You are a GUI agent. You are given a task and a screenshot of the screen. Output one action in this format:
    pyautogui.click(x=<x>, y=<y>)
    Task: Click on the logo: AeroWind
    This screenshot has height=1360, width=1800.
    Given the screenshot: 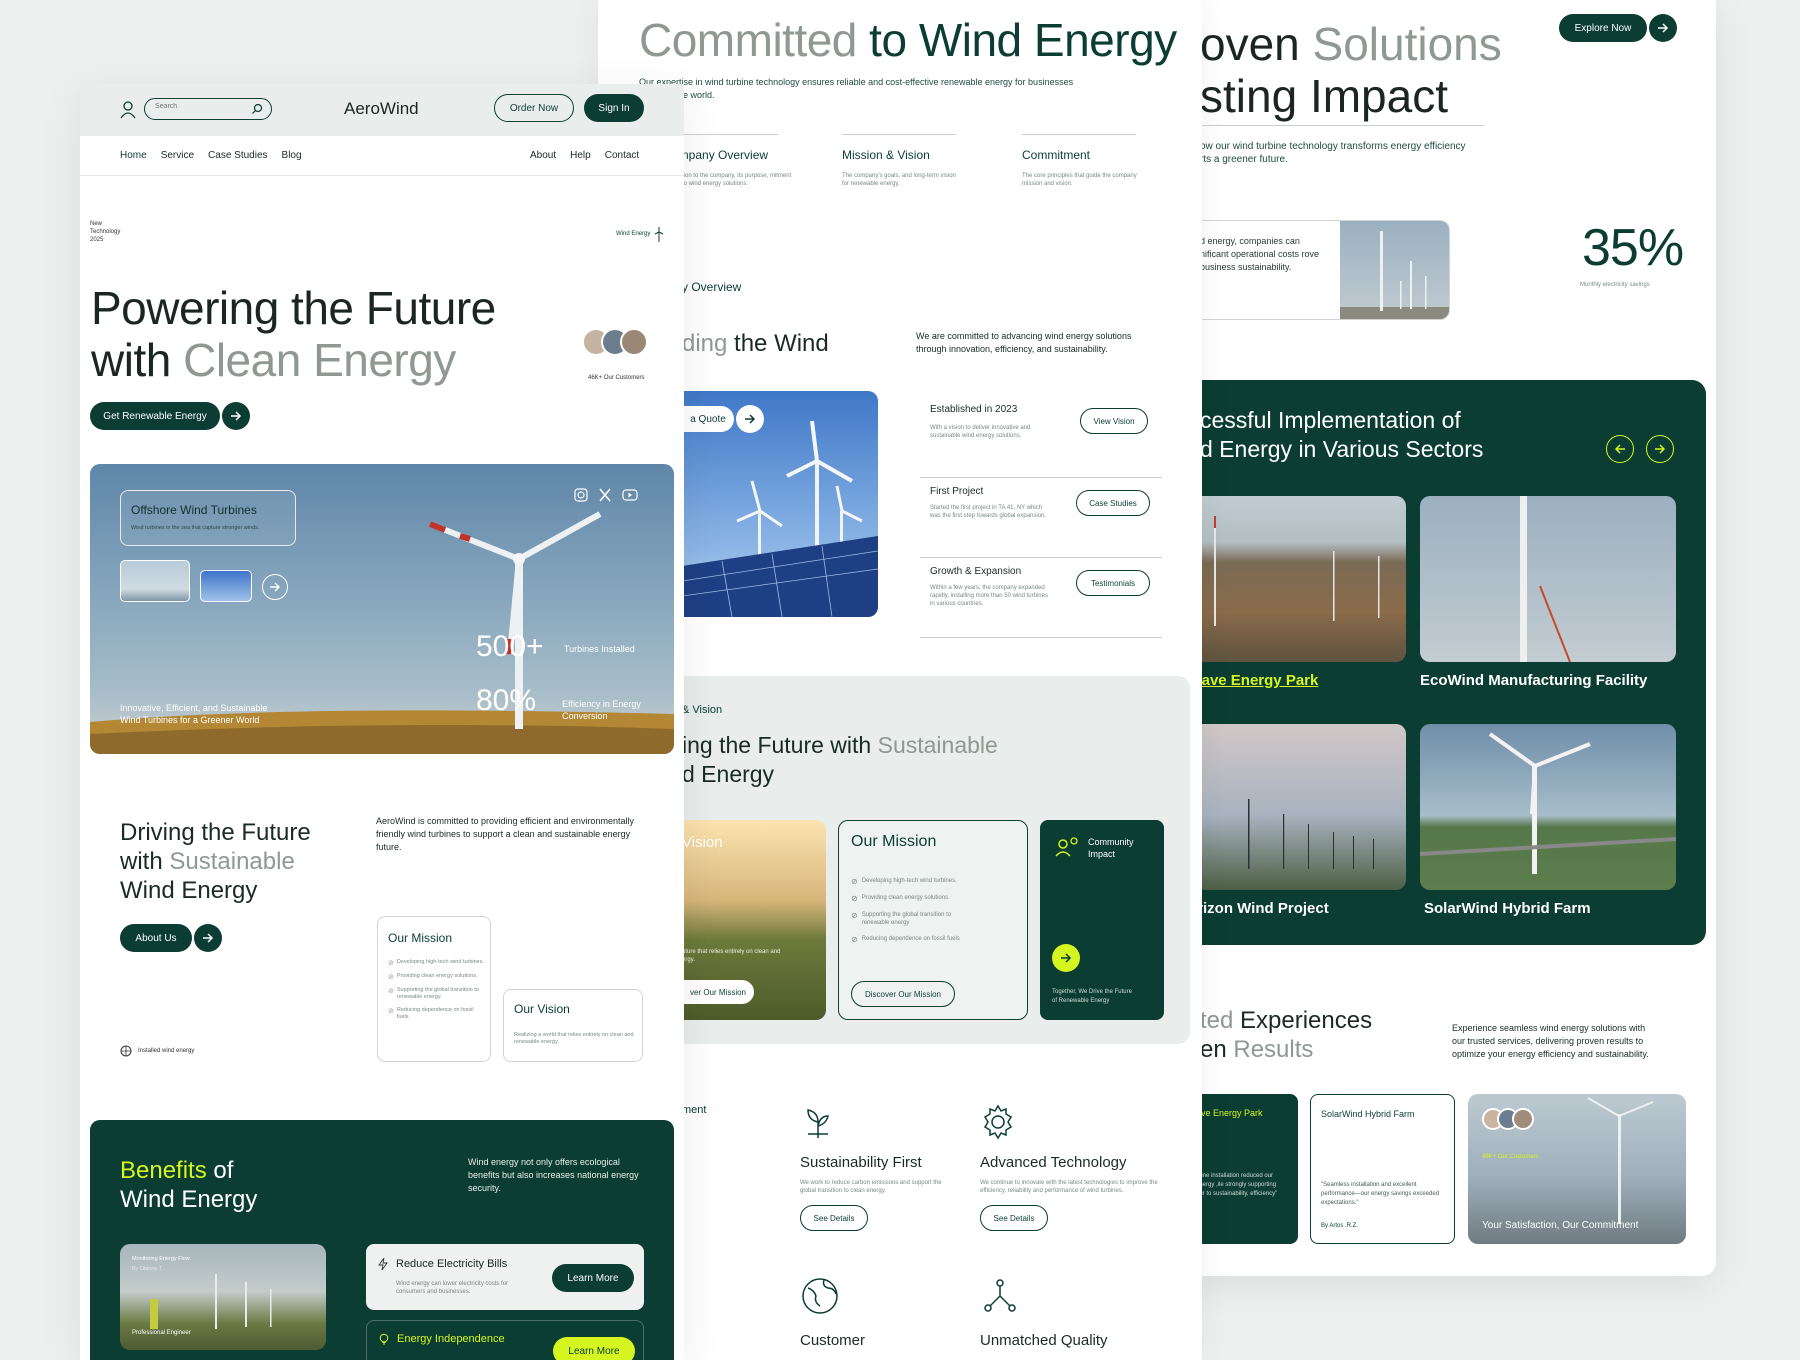 What is the action you would take?
    pyautogui.click(x=381, y=109)
    